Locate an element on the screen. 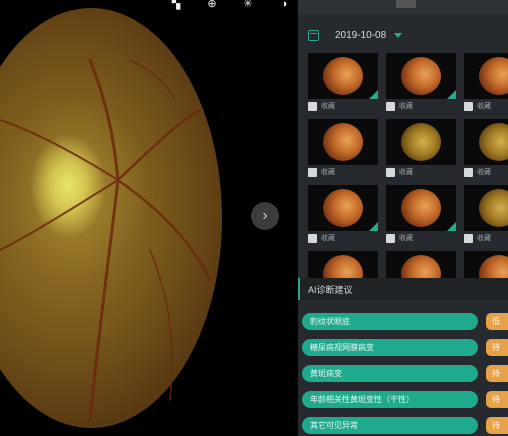 This screenshot has width=508, height=436. ai-suggestion: 其它可见异常 待 is located at coordinates (405, 425).